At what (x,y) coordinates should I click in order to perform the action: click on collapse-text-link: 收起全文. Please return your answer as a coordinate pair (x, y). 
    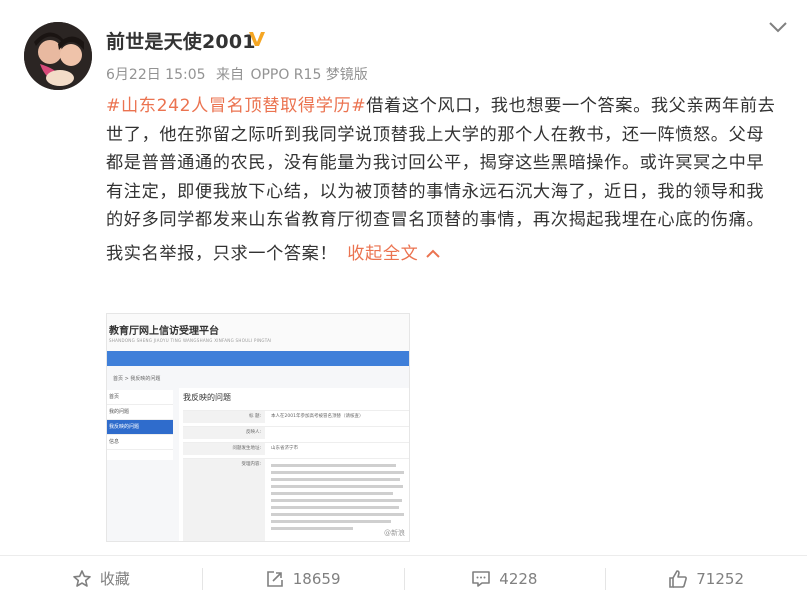
    Looking at the image, I should click on (394, 253).